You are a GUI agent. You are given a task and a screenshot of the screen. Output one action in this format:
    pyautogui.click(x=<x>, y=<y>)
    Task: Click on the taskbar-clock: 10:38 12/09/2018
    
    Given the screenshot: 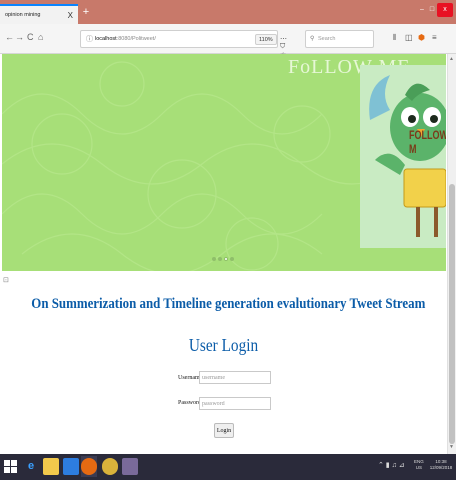 What is the action you would take?
    pyautogui.click(x=441, y=465)
    